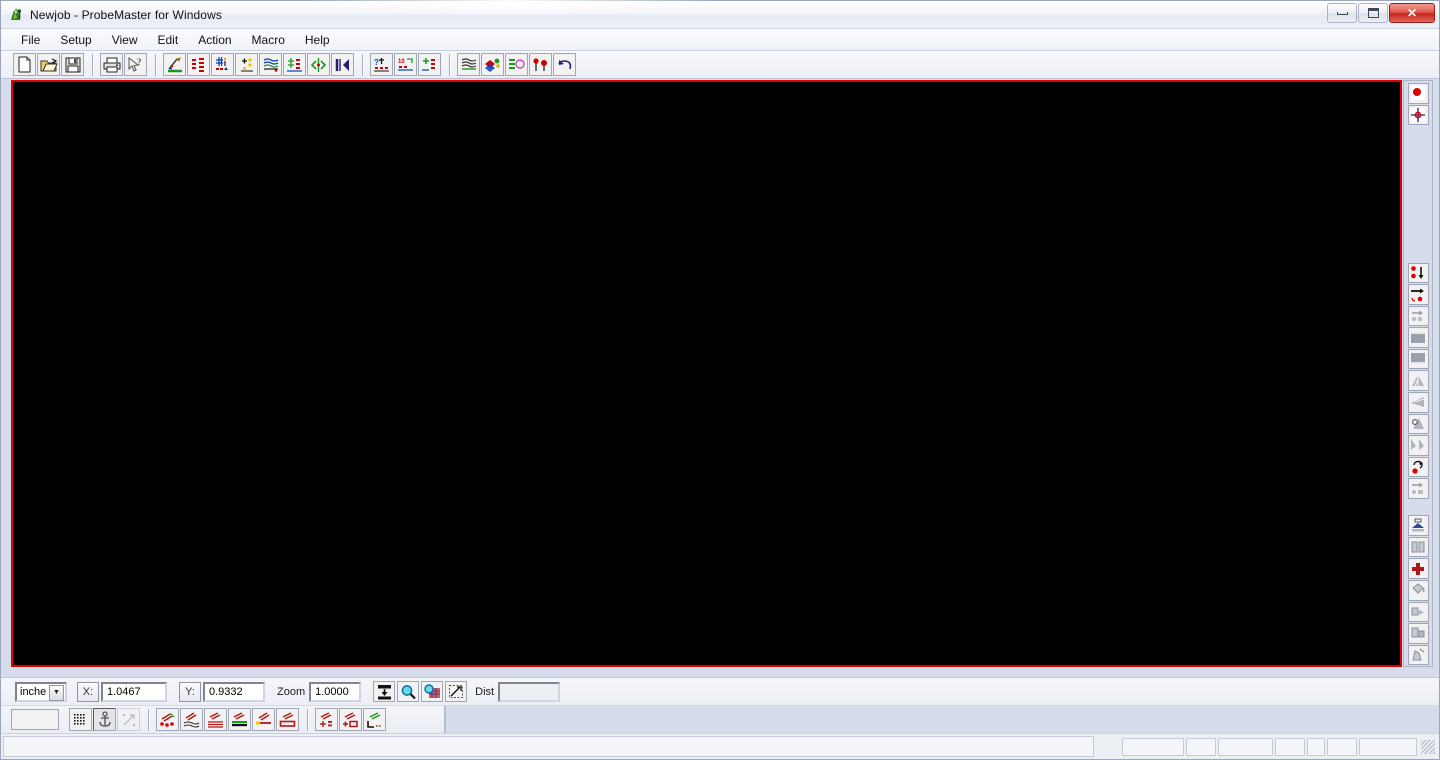  What do you see at coordinates (167, 719) in the screenshot?
I see `probe-points-icon` at bounding box center [167, 719].